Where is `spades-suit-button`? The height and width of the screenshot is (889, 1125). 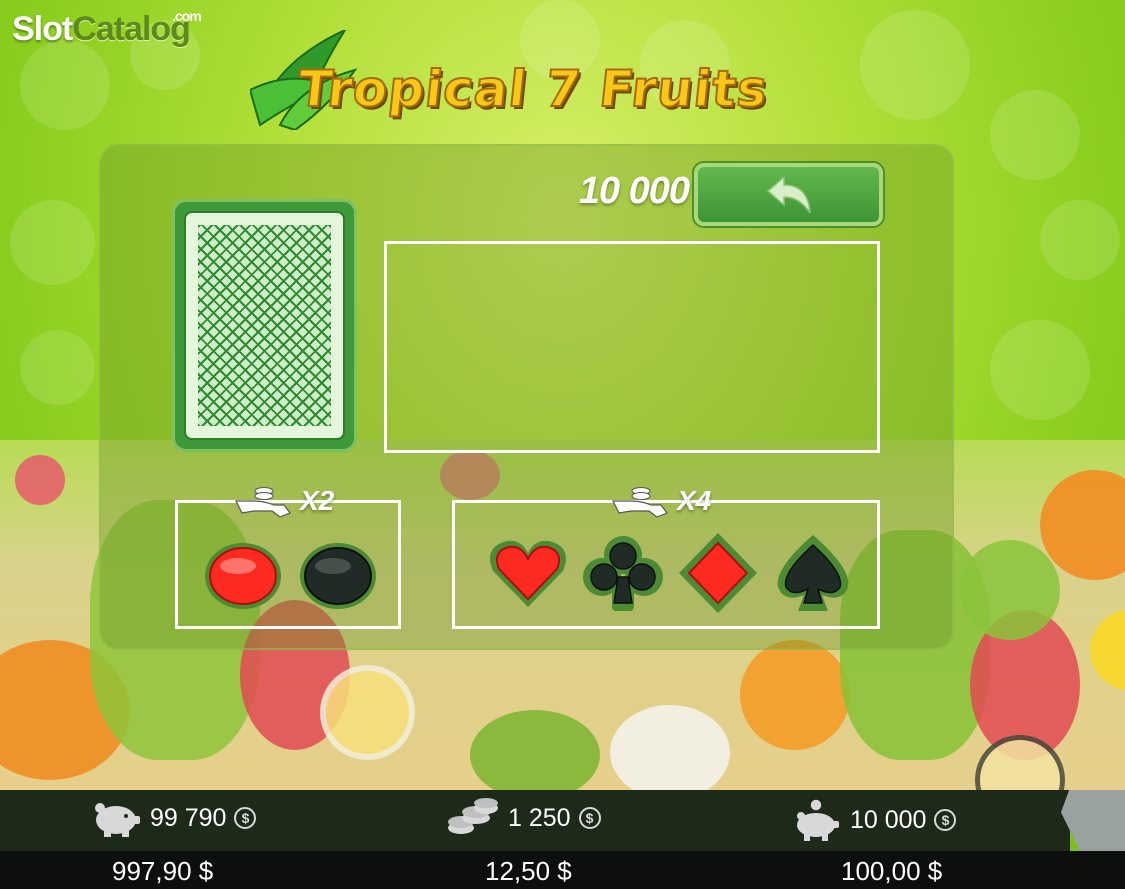
spades-suit-button is located at coordinates (813, 573).